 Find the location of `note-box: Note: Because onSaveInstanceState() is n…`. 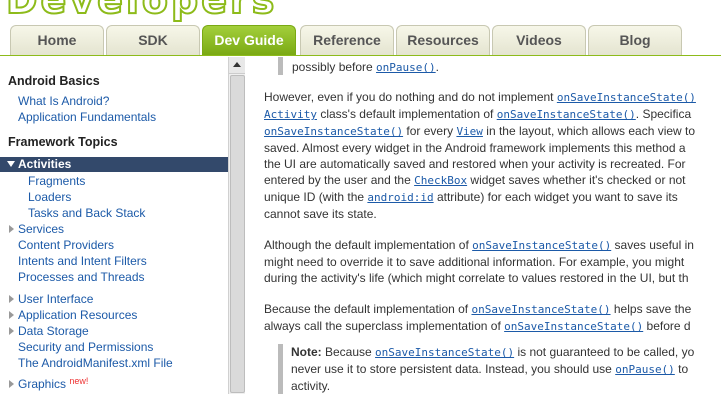

note-box: Note: Because onSaveInstanceState() is n… is located at coordinates (499, 369).